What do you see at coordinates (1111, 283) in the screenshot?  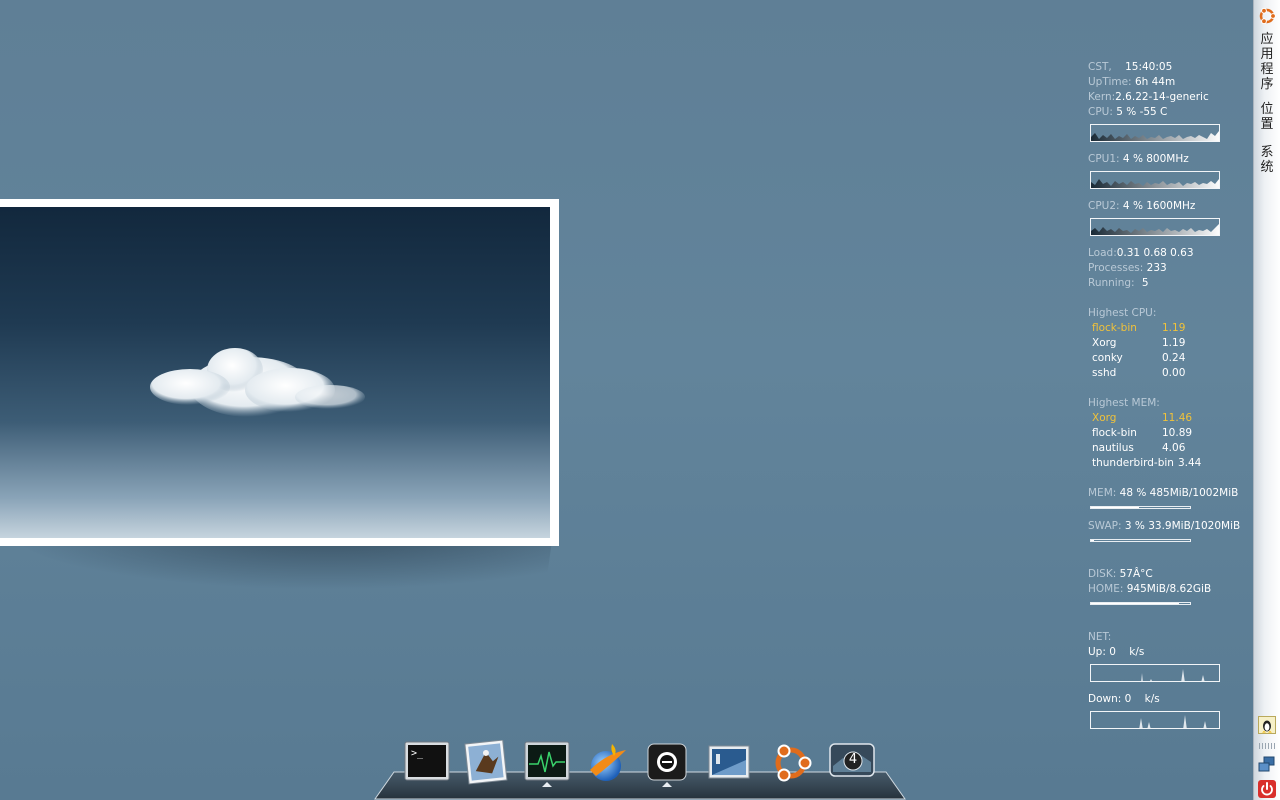 I see `running-label: Running:` at bounding box center [1111, 283].